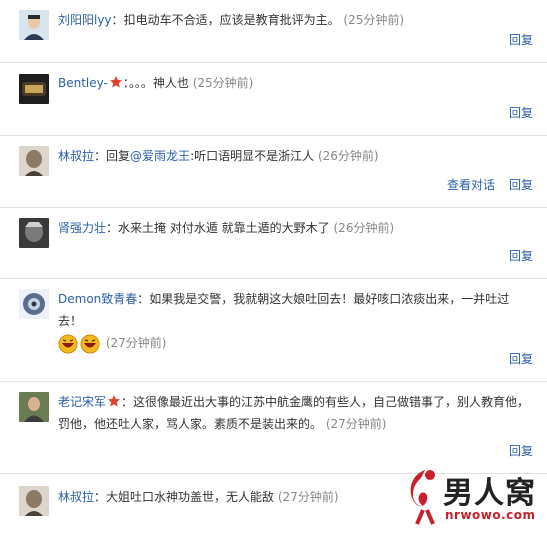 This screenshot has height=534, width=547. Describe the element at coordinates (190, 497) in the screenshot. I see `comment-text: 大姐吐口水神功盖世，无人能敌` at that location.